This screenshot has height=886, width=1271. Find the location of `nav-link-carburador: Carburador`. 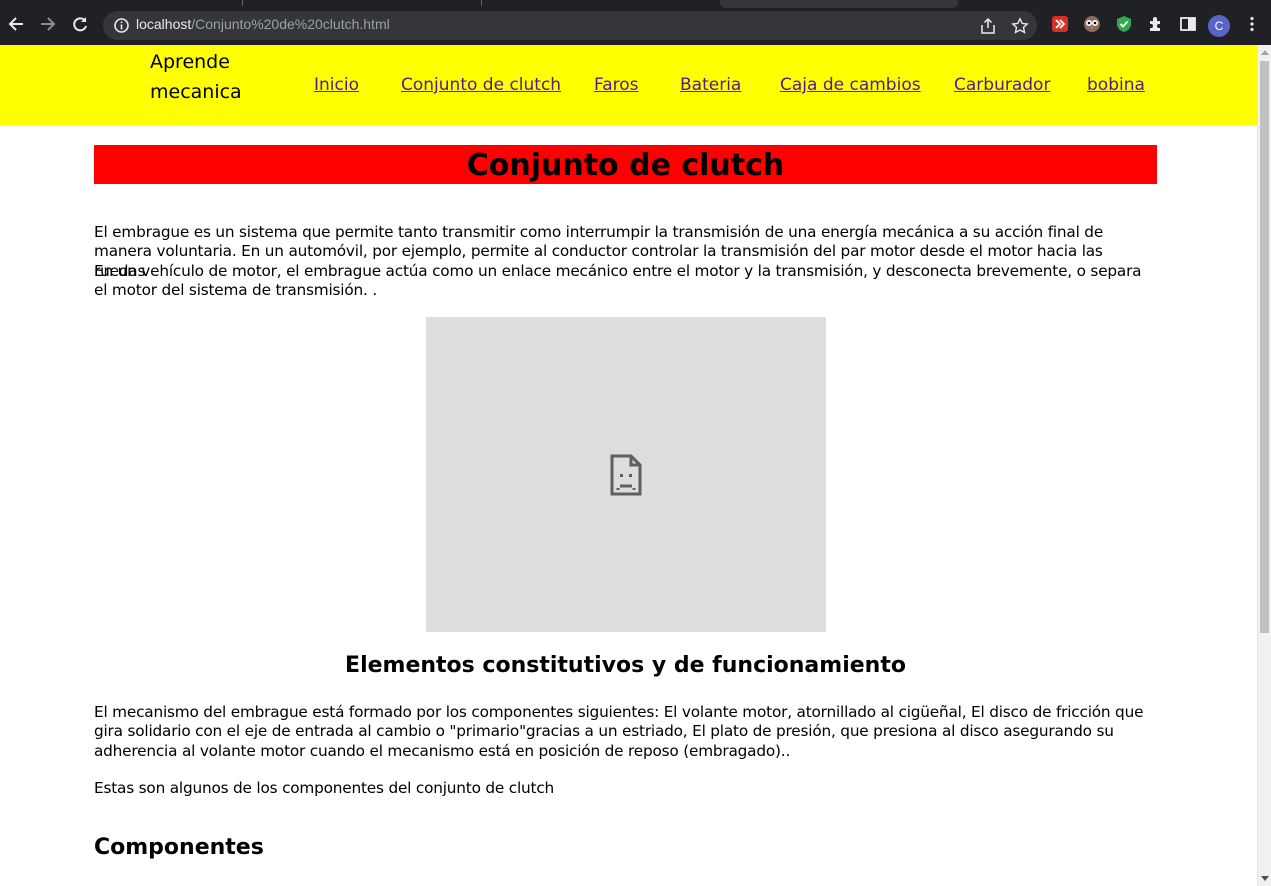

nav-link-carburador: Carburador is located at coordinates (1002, 85).